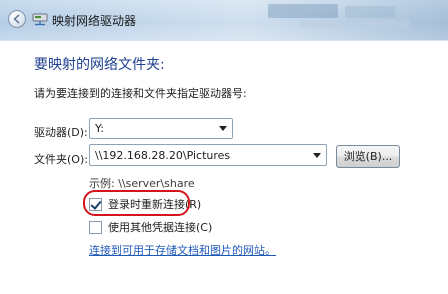  I want to click on back-arrow-icon, so click(16, 19).